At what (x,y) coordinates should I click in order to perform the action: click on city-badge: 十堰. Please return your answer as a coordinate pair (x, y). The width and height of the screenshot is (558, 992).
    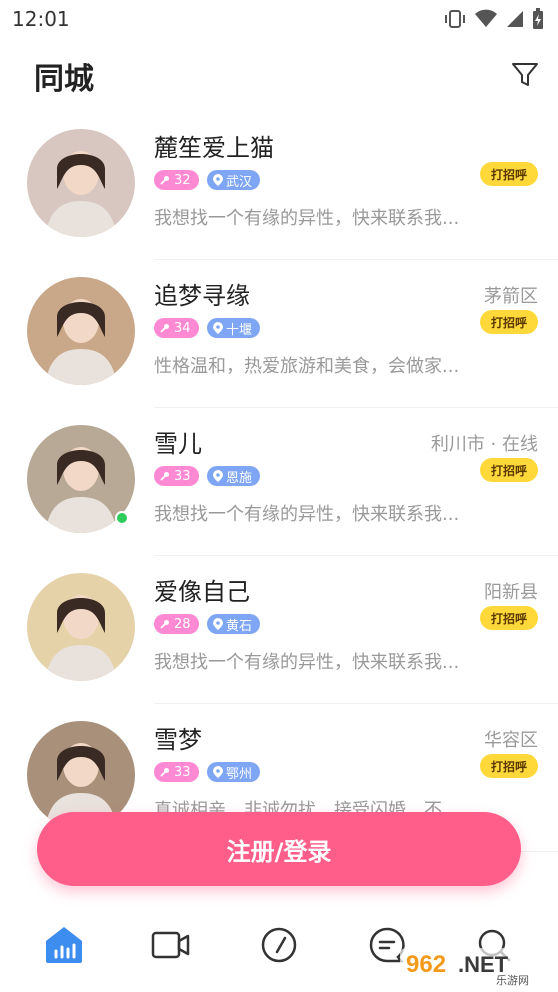
    Looking at the image, I should click on (234, 328).